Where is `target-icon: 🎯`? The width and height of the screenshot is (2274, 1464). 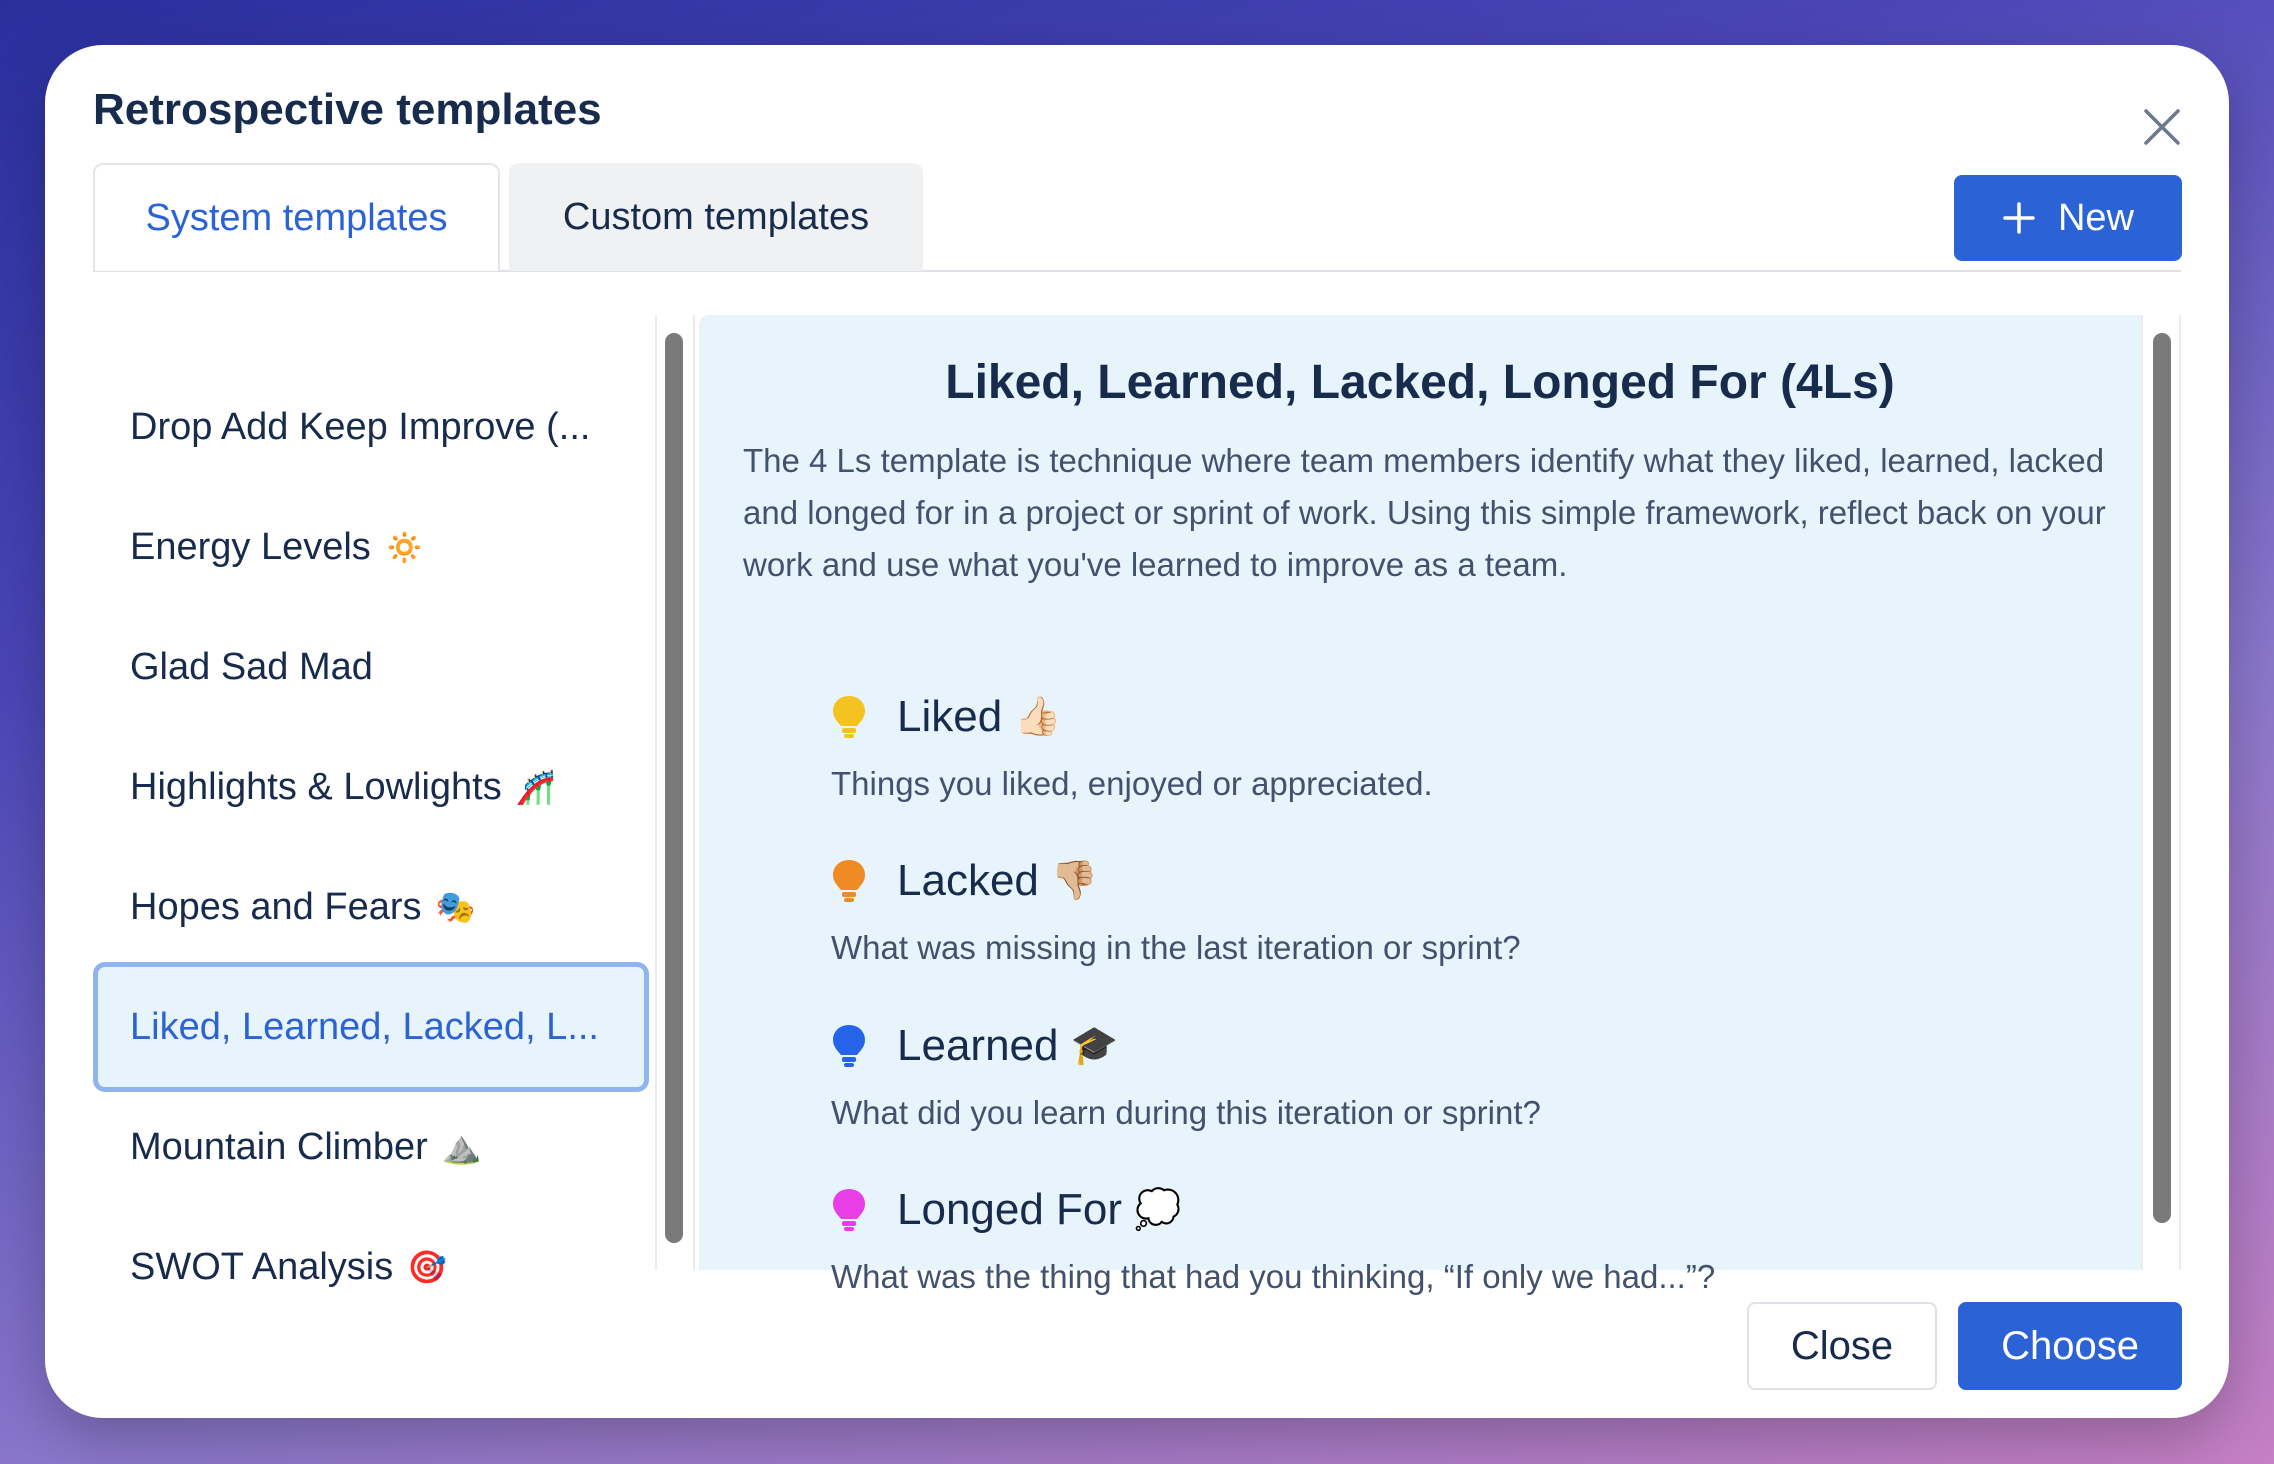 target-icon: 🎯 is located at coordinates (427, 1267).